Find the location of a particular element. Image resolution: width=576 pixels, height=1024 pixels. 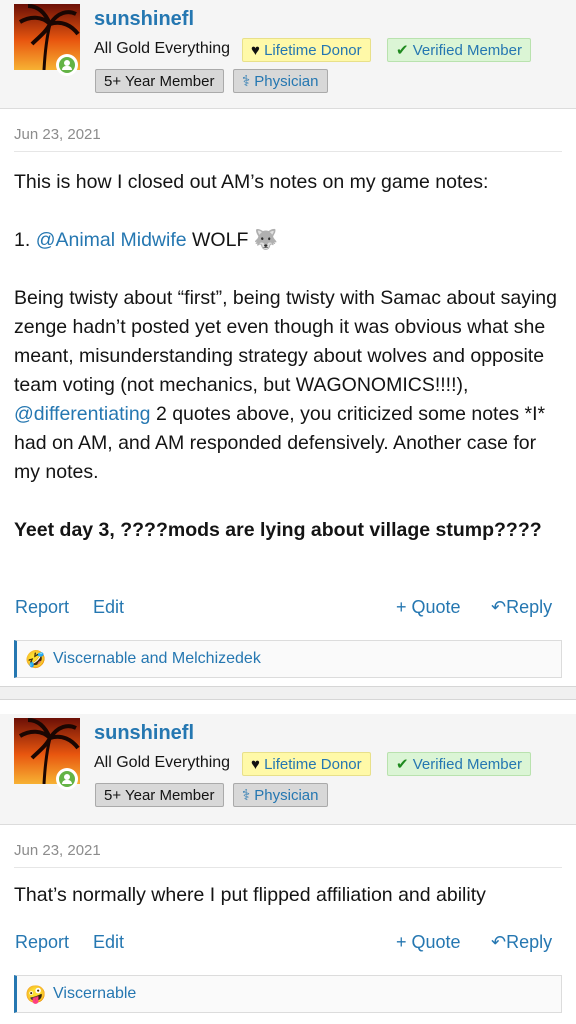

laughing-emoji-icon: 🤣 is located at coordinates (36, 659).